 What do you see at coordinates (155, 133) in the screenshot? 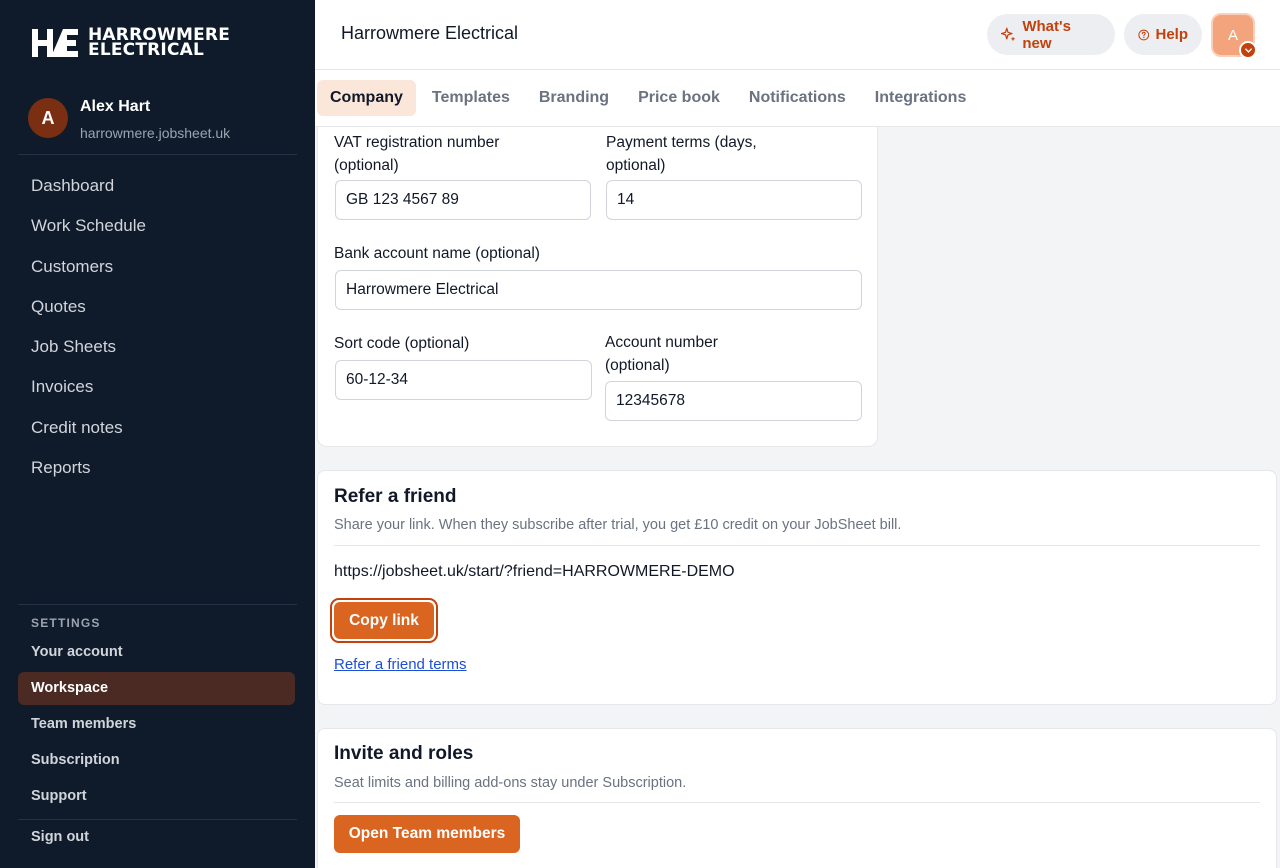
I see `user-domain: harrowmere.jobsheet.uk` at bounding box center [155, 133].